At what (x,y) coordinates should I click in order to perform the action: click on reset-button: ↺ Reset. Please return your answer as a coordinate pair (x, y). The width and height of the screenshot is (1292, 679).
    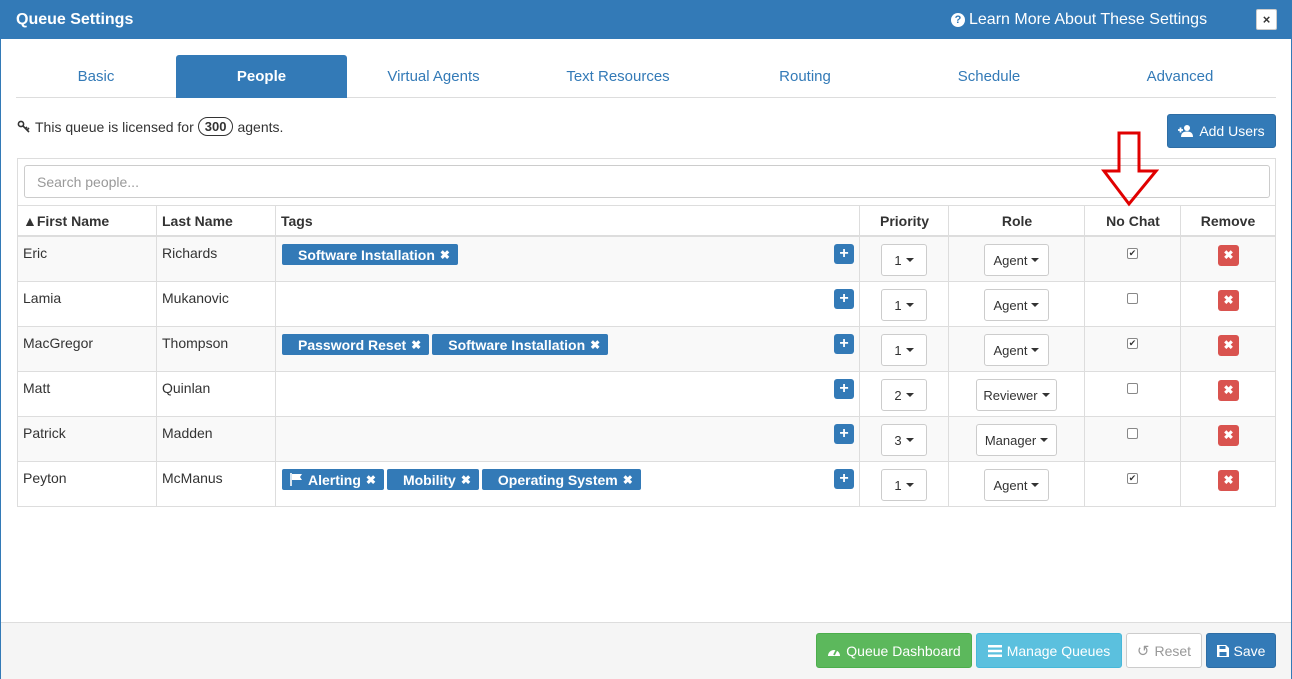
    Looking at the image, I should click on (1164, 650).